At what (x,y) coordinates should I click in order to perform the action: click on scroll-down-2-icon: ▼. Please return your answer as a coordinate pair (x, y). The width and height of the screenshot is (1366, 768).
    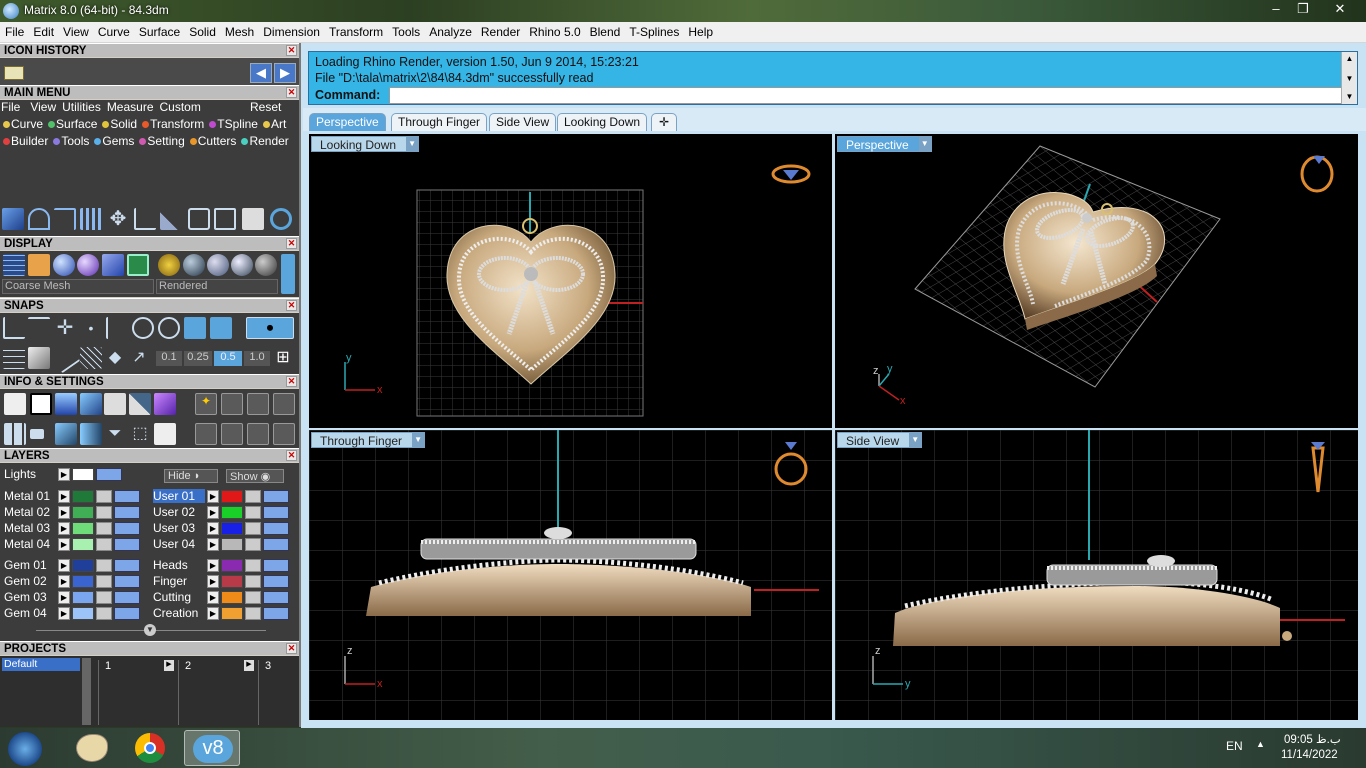
    Looking at the image, I should click on (1349, 96).